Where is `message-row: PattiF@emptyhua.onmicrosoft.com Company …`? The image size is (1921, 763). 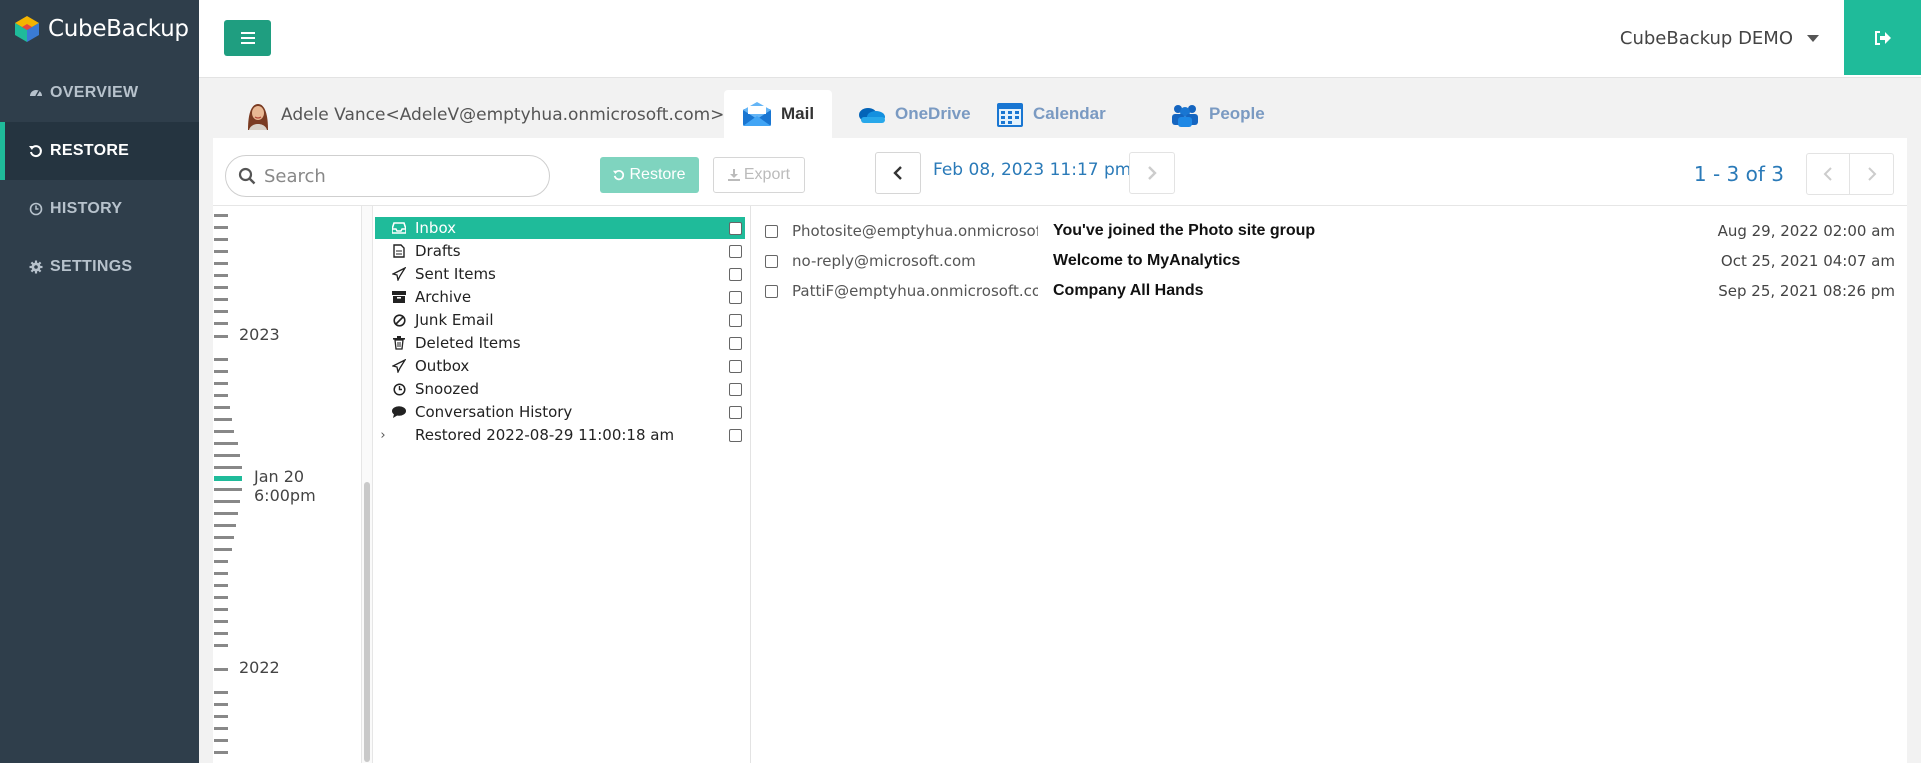 message-row: PattiF@emptyhua.onmicrosoft.com Company … is located at coordinates (1330, 291).